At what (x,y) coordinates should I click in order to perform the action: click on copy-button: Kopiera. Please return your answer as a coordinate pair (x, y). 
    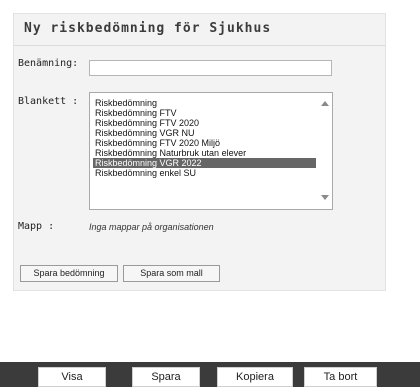
    Looking at the image, I should click on (255, 377).